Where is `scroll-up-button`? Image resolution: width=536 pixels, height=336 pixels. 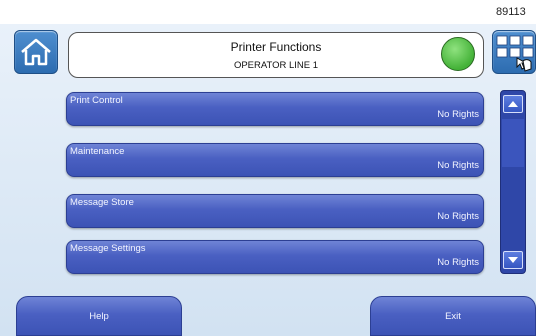 scroll-up-button is located at coordinates (513, 104).